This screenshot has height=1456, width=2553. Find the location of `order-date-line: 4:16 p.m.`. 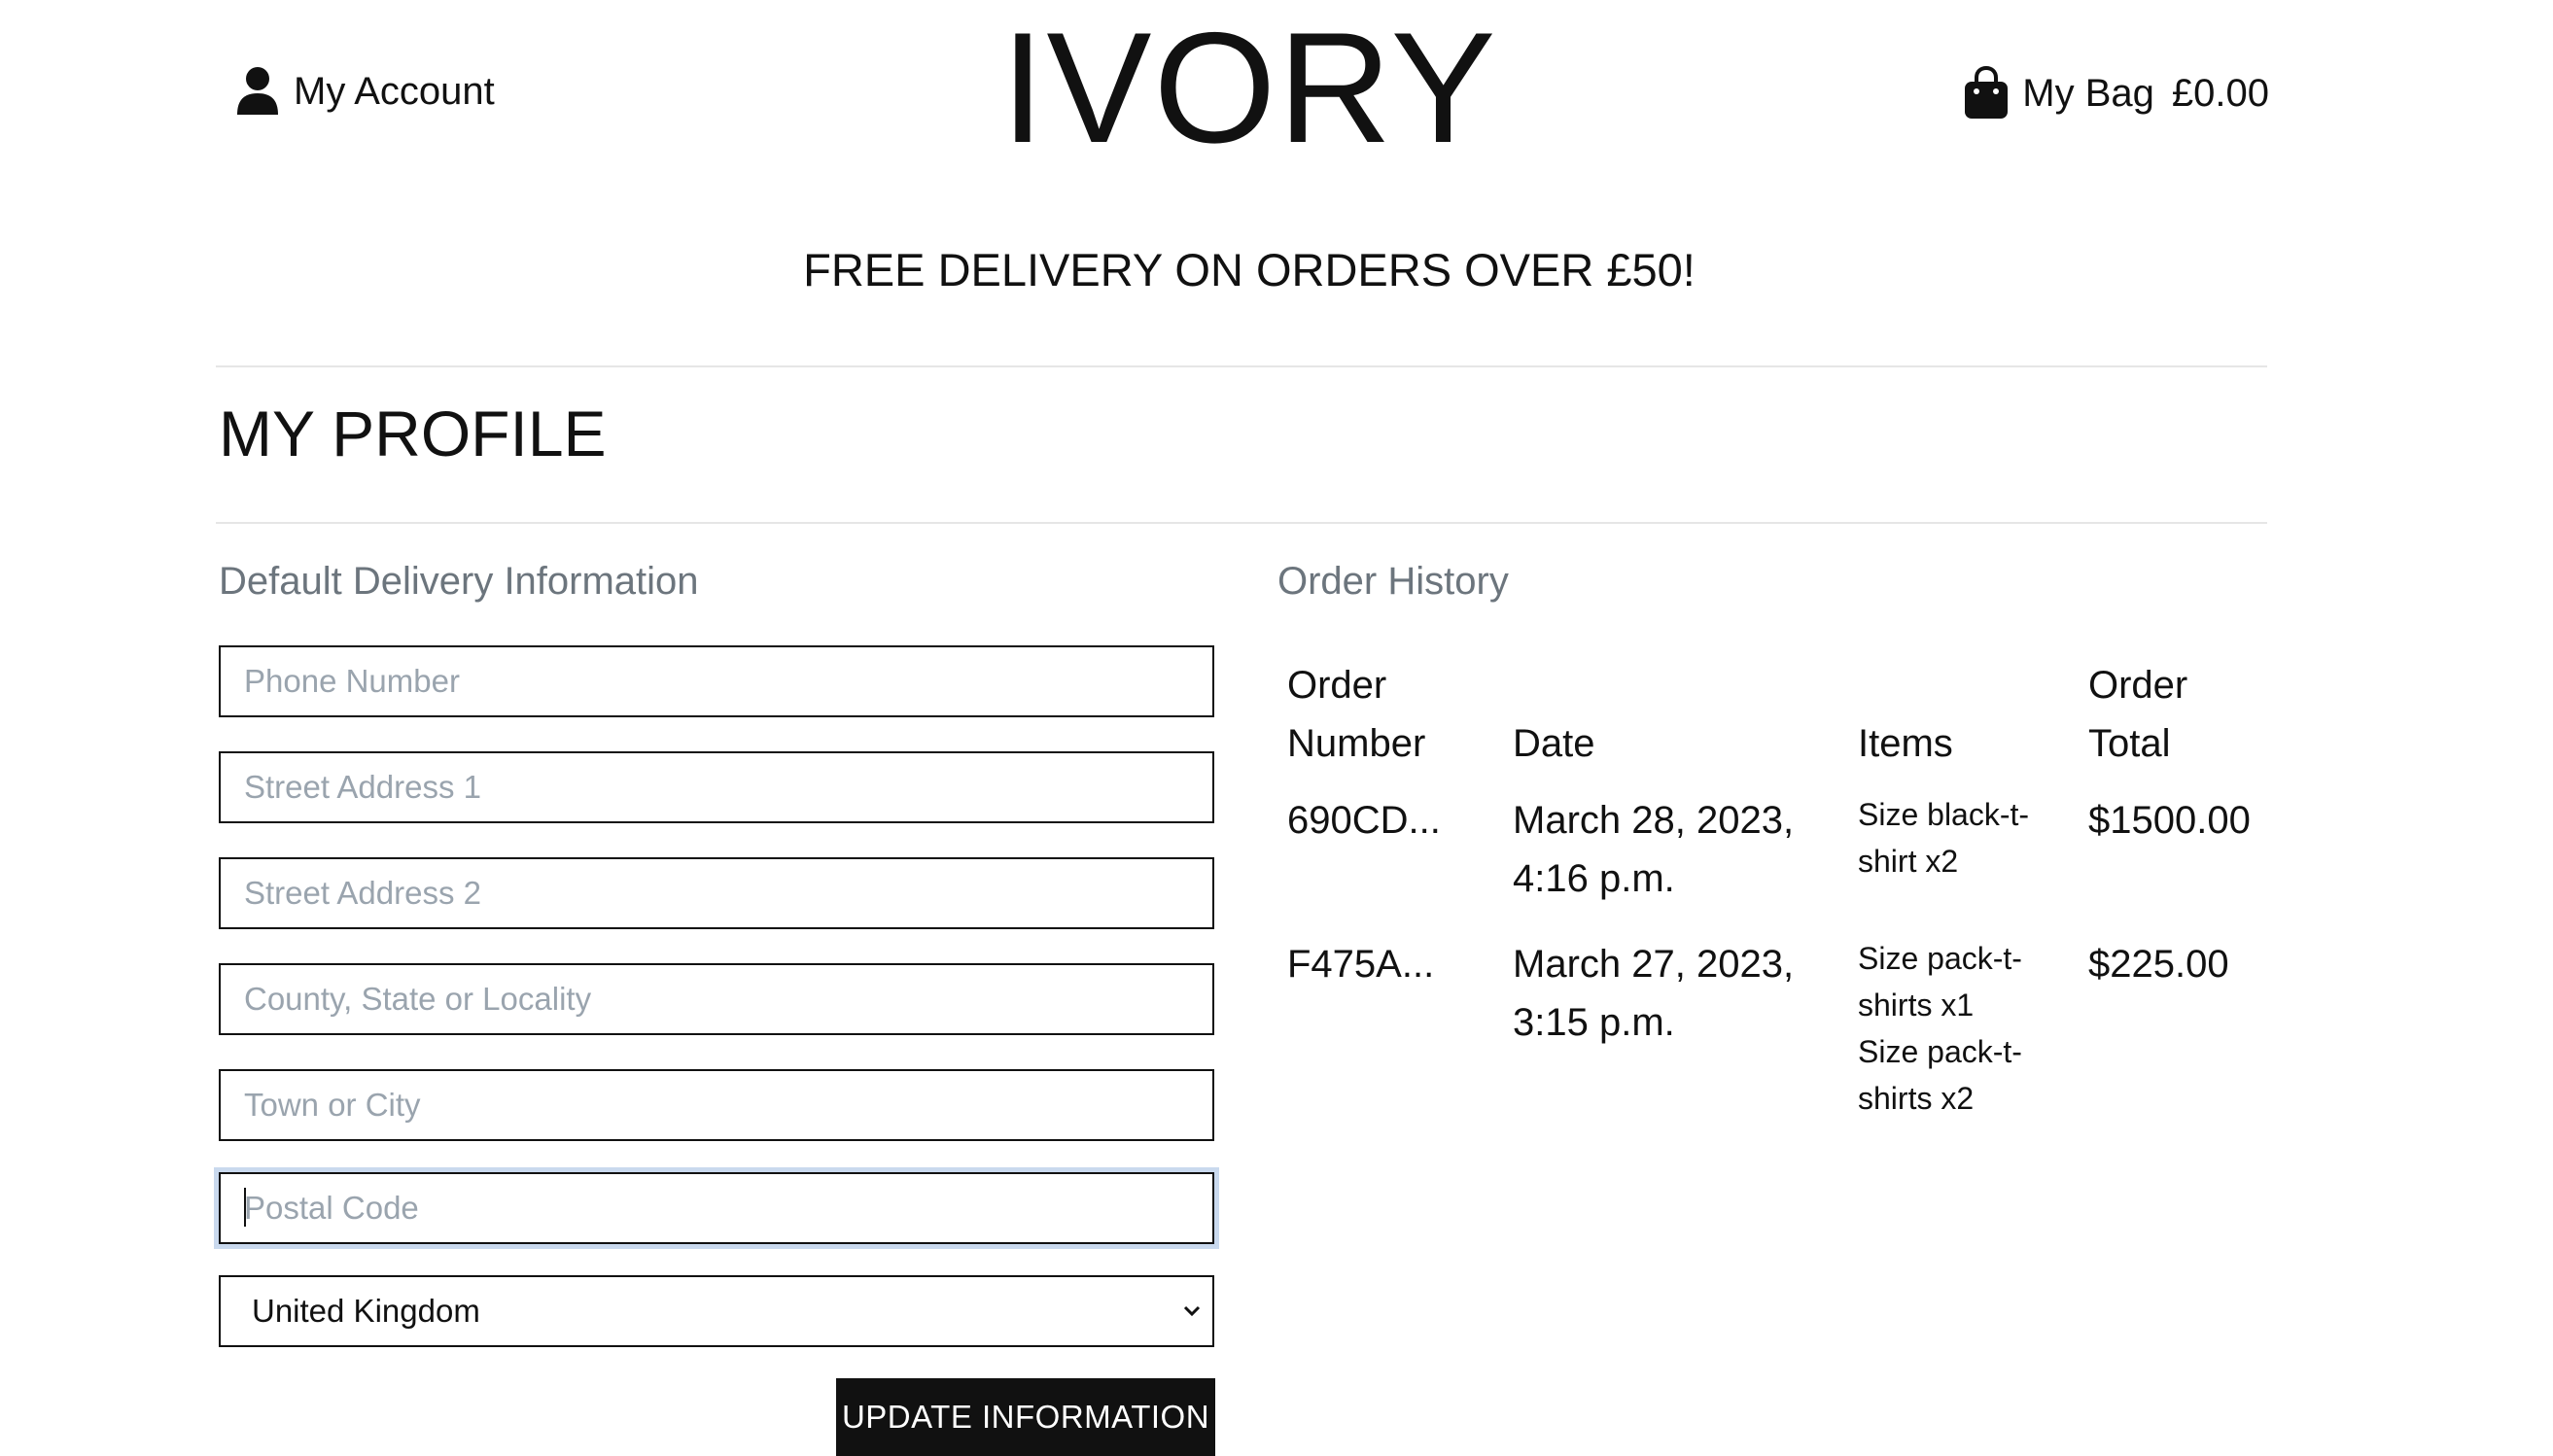

order-date-line: 4:16 p.m. is located at coordinates (1594, 878).